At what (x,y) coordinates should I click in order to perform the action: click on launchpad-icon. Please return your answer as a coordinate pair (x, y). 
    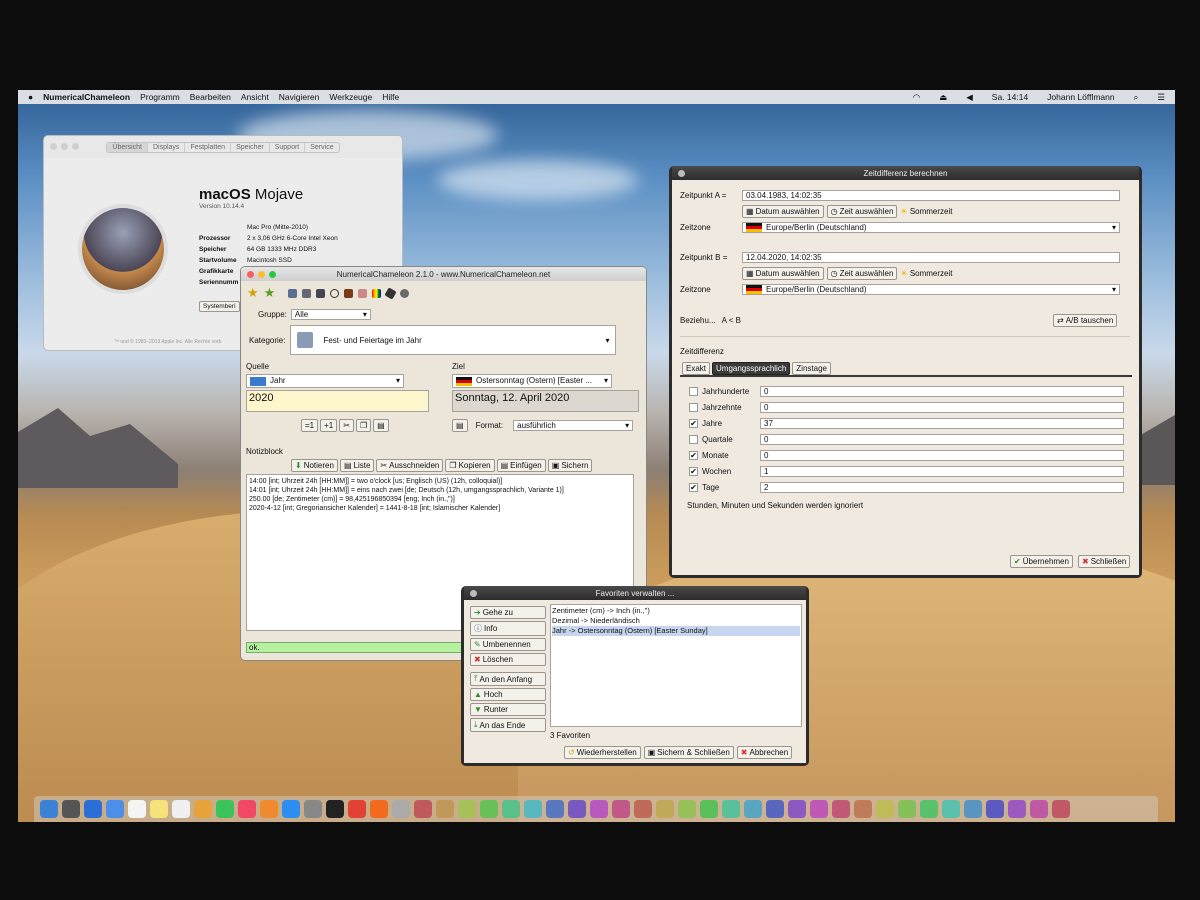
    Looking at the image, I should click on (71, 809).